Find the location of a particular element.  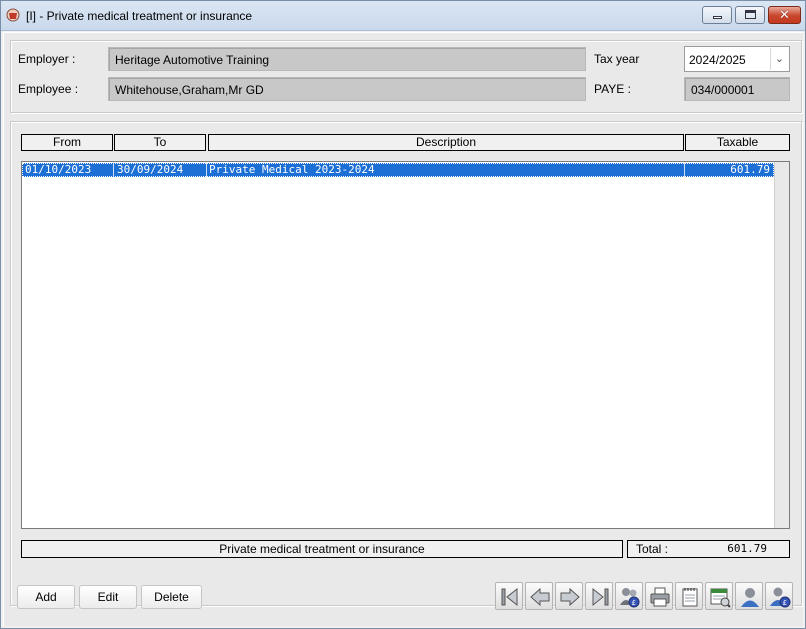

footer-caption: Private medical treatment or insurance is located at coordinates (322, 549).